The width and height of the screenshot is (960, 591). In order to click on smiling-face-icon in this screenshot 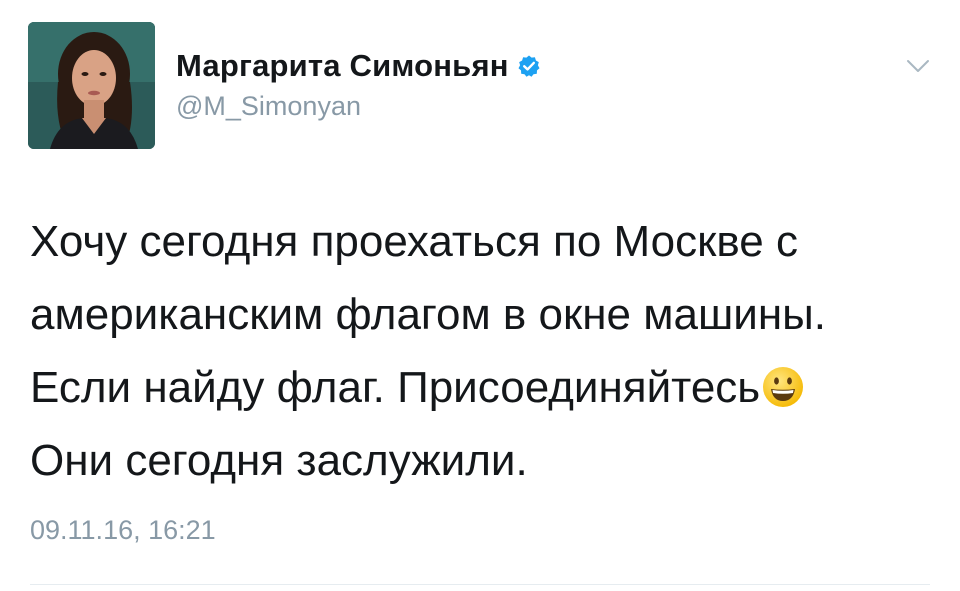, I will do `click(783, 382)`.